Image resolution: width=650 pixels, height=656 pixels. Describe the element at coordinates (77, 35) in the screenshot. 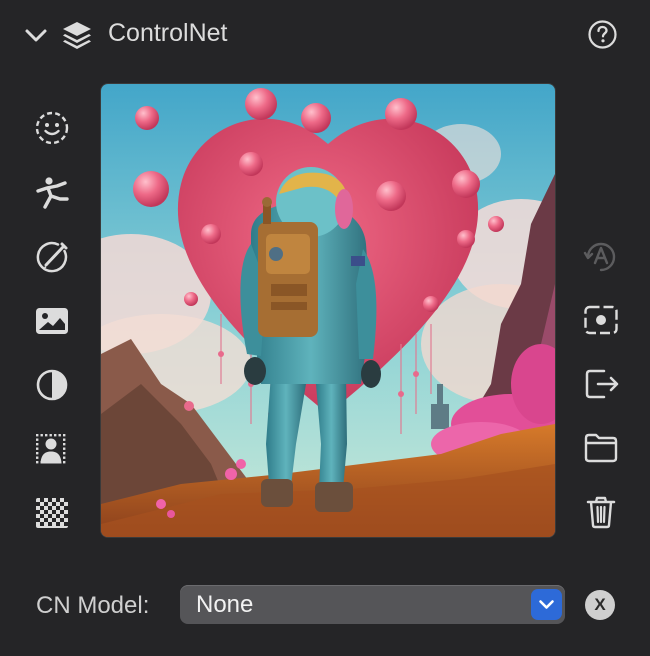

I see `layers-icon` at that location.